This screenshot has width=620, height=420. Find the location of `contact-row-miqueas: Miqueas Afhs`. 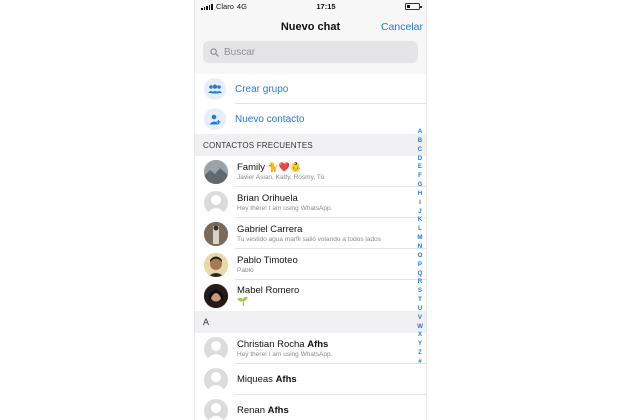

contact-row-miqueas: Miqueas Afhs is located at coordinates (310, 379).